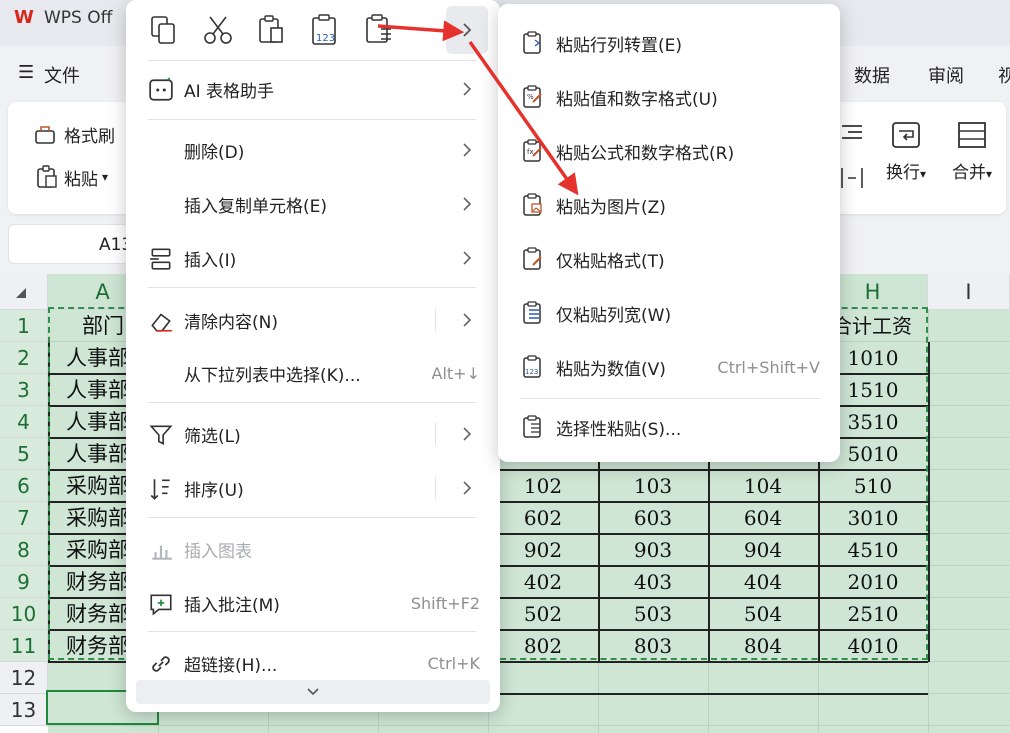 The width and height of the screenshot is (1010, 733). Describe the element at coordinates (313, 150) in the screenshot. I see `context-menu-item-2: 删除(D)` at that location.